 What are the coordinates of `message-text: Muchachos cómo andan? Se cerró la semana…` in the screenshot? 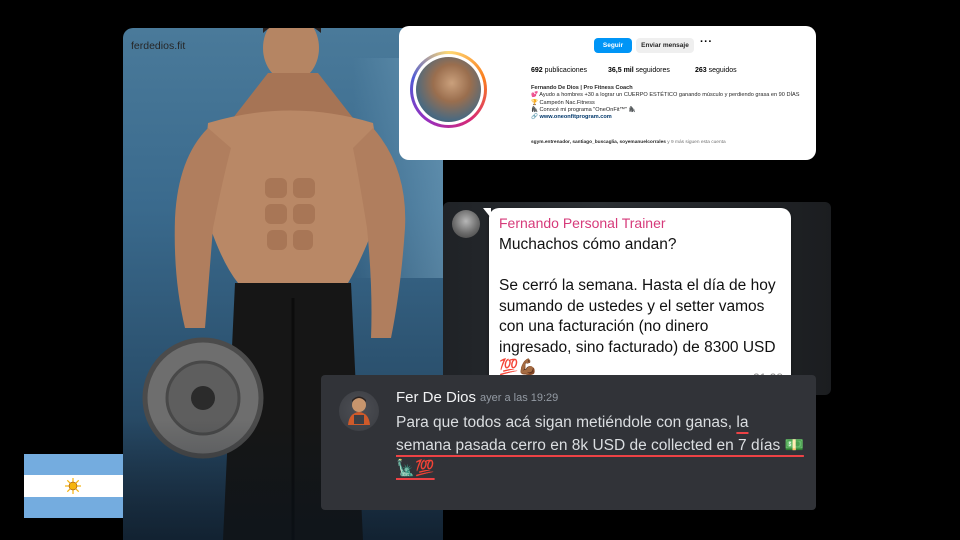 It's located at (637, 306).